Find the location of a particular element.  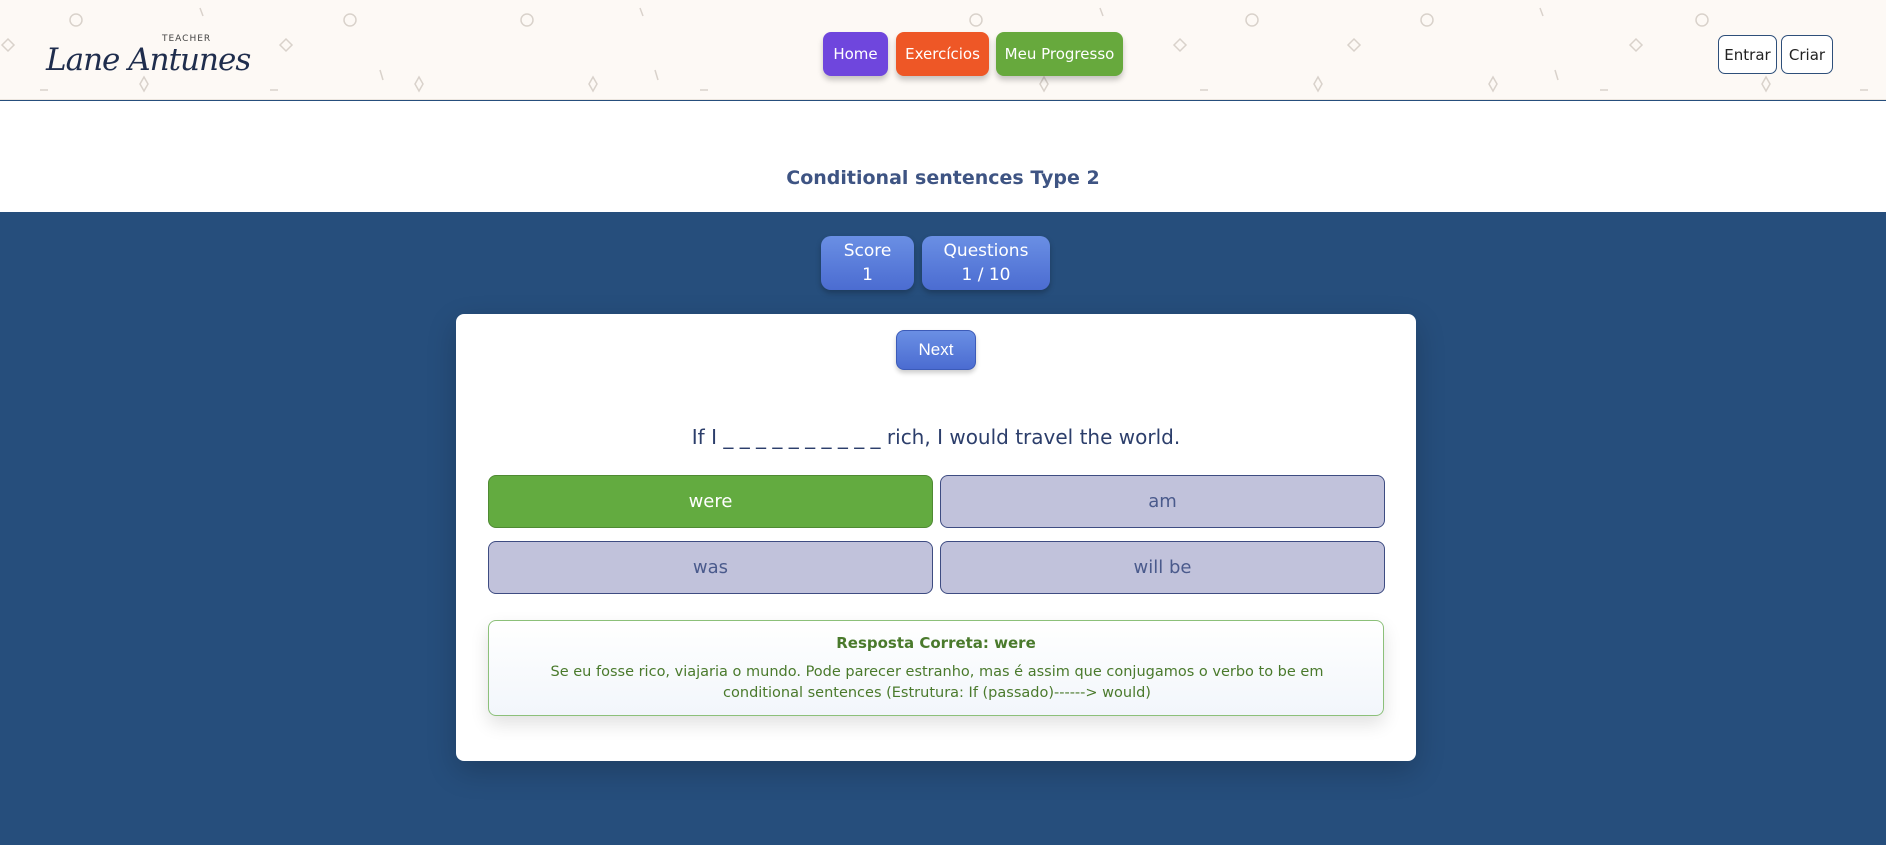

questions-value: 1 / 10 is located at coordinates (986, 275).